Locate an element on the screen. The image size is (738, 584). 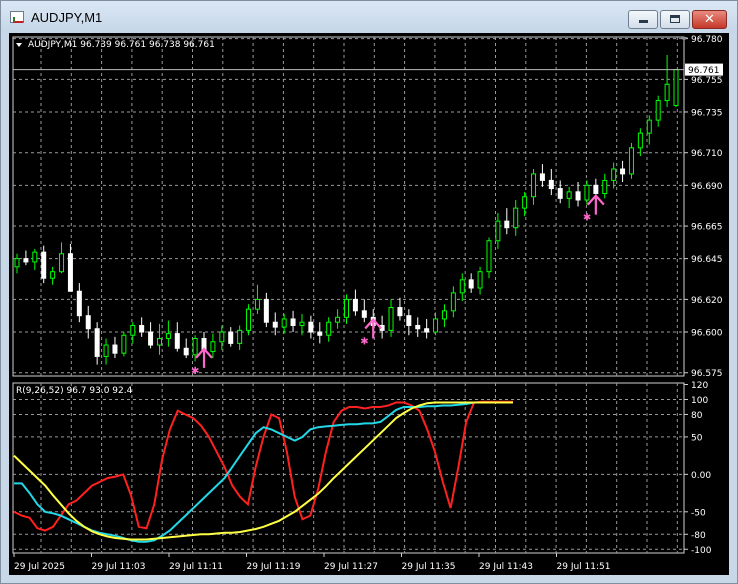
price-axis-label: 96.690 is located at coordinates (707, 187).